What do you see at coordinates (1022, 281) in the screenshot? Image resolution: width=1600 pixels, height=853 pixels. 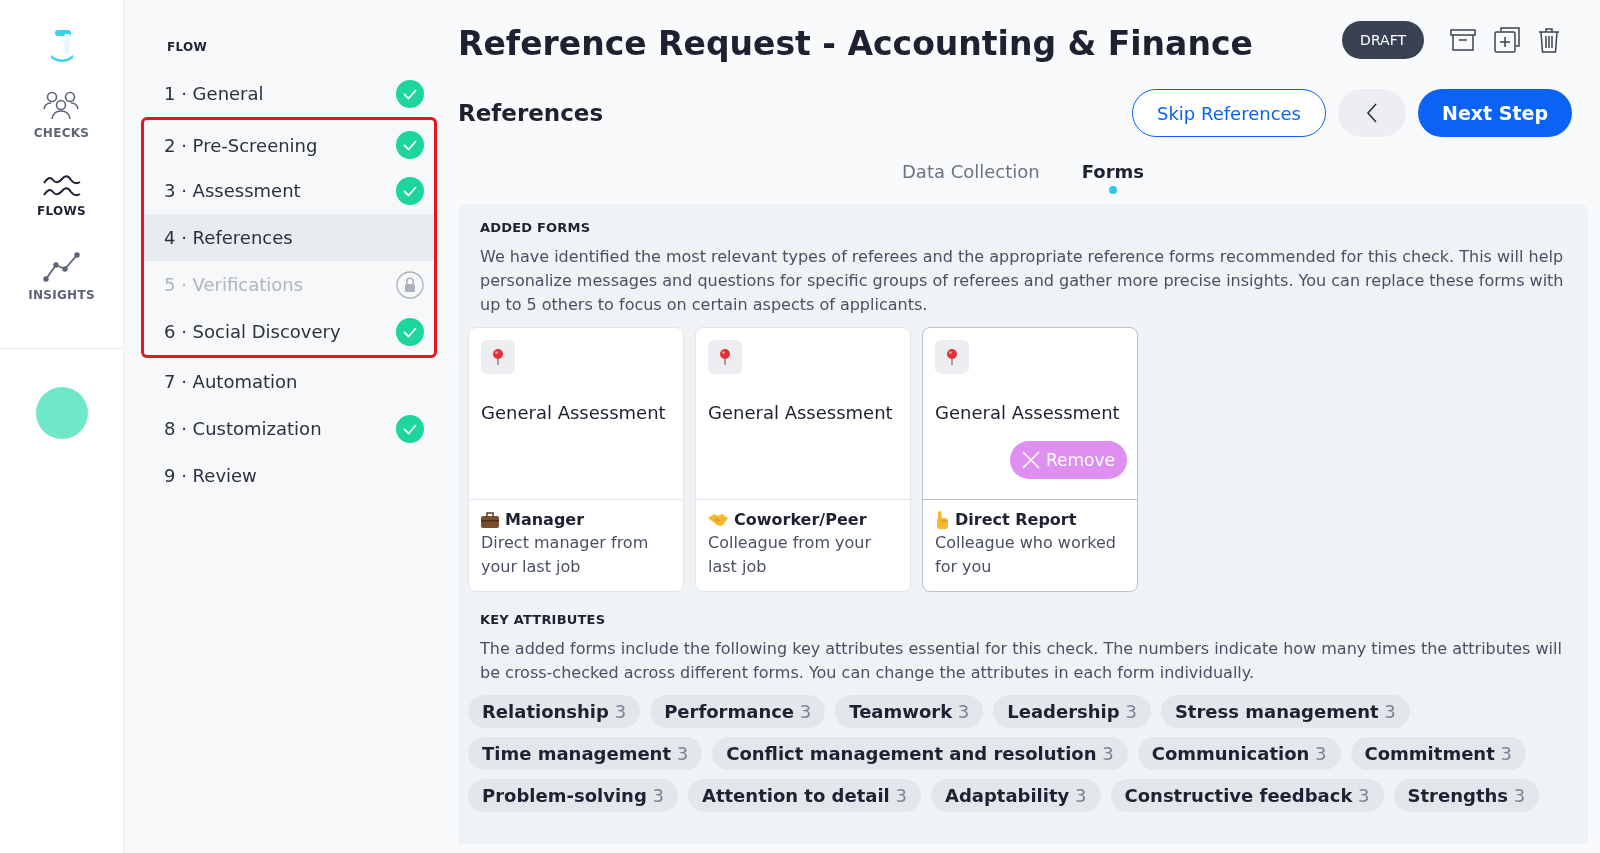 I see `description-text: We have identified the most relevant types of referees and the appropriate reference forms recommended for this check. This will help personalize messages and questions for specific groups of referees and gather more precise insights. You can replace these forms with up to 5 others to focus on certain aspects of applicants.` at bounding box center [1022, 281].